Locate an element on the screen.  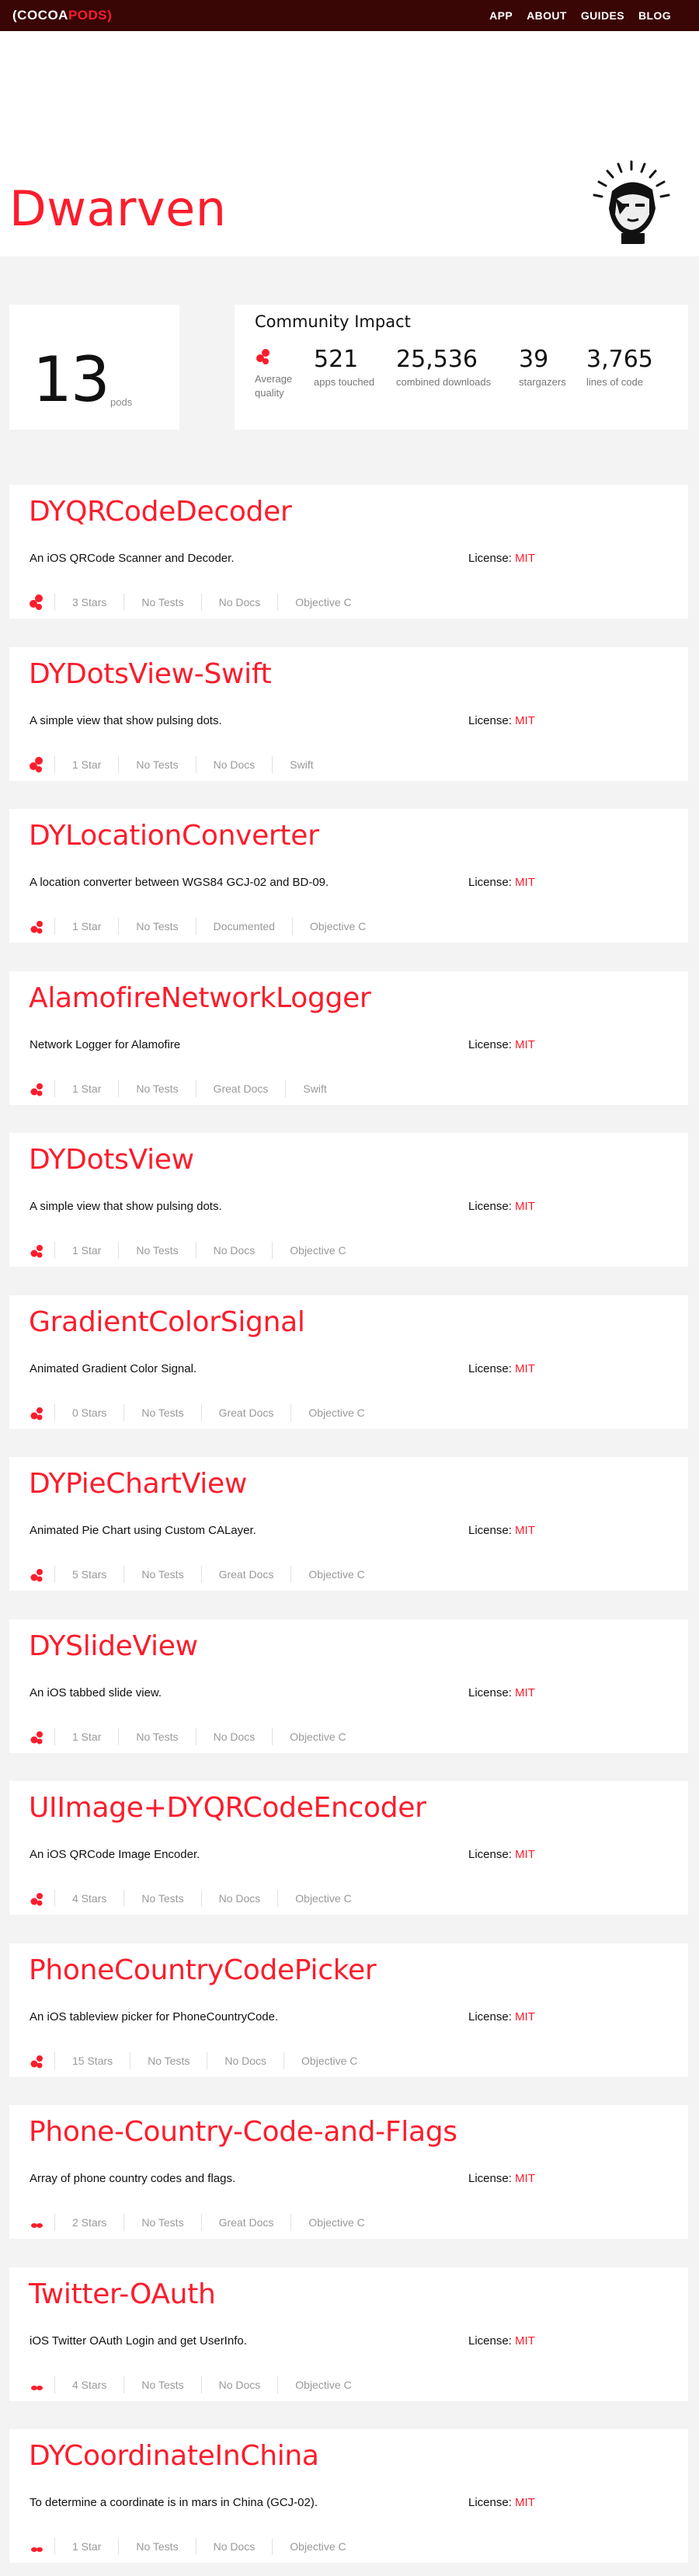
pod-docs: Documented is located at coordinates (243, 926).